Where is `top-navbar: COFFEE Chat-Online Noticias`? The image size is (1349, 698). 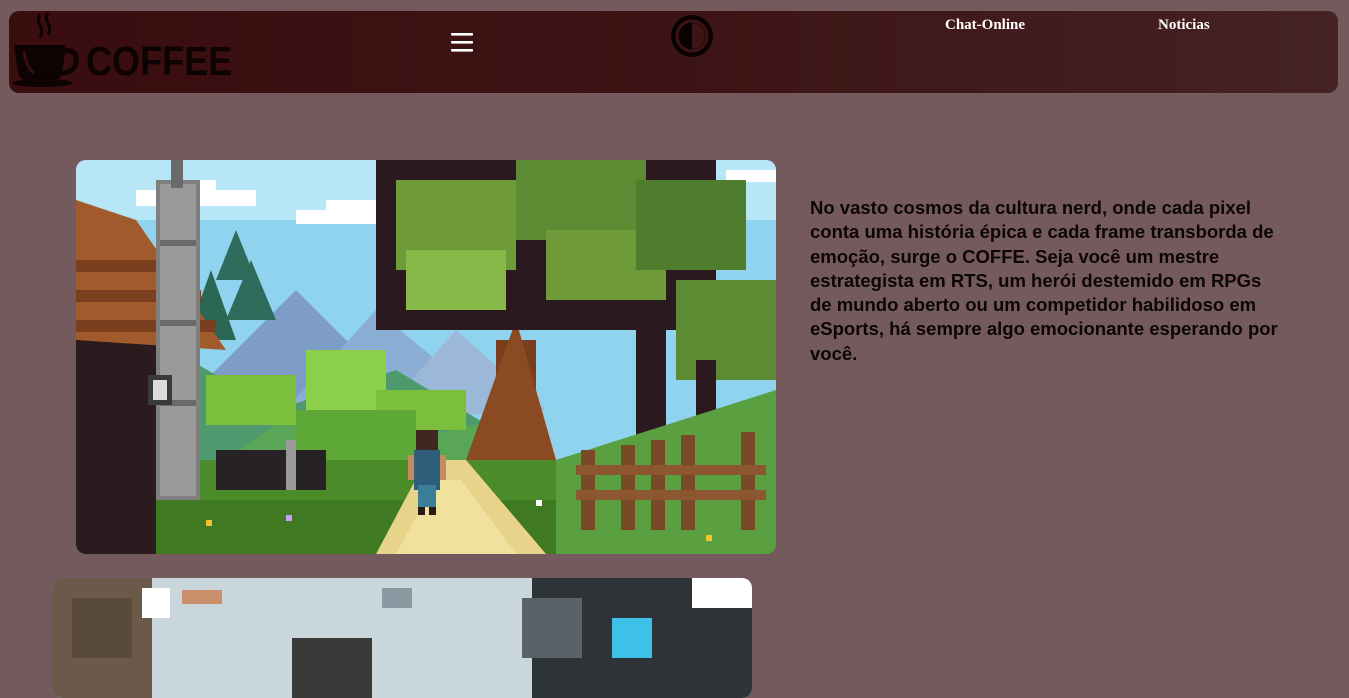 top-navbar: COFFEE Chat-Online Noticias is located at coordinates (673, 52).